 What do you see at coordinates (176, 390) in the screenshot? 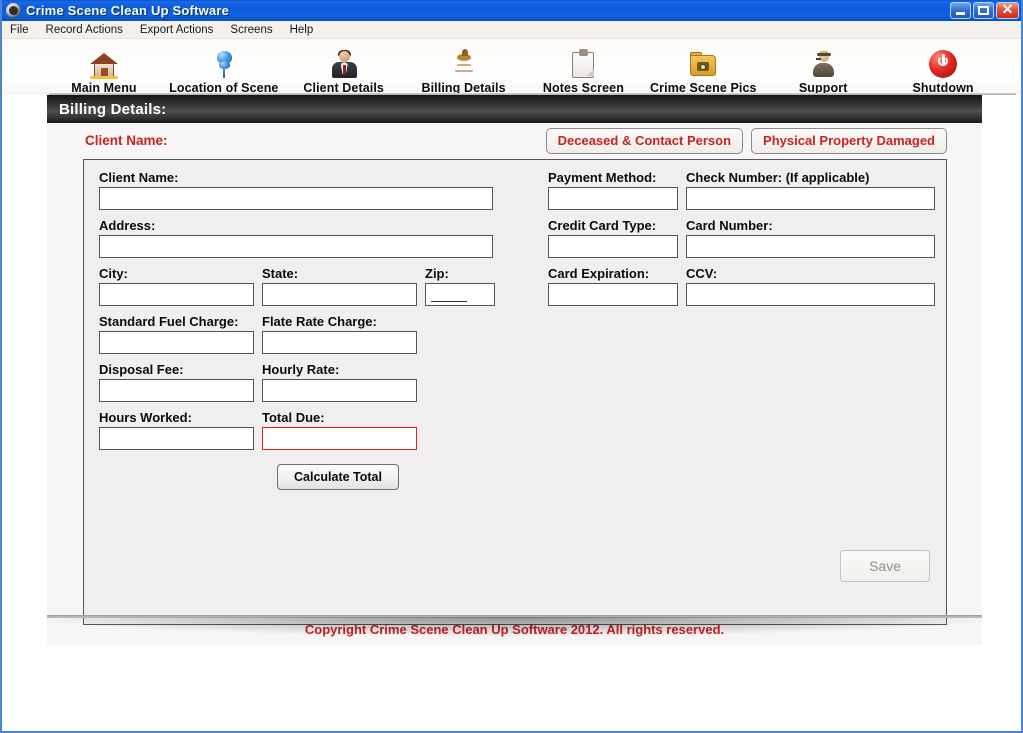
I see `disposal-fee-input` at bounding box center [176, 390].